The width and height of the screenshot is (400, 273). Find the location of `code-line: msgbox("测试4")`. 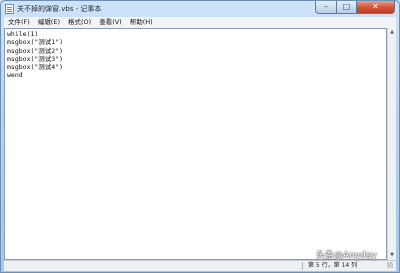

code-line: msgbox("测试4") is located at coordinates (35, 67).